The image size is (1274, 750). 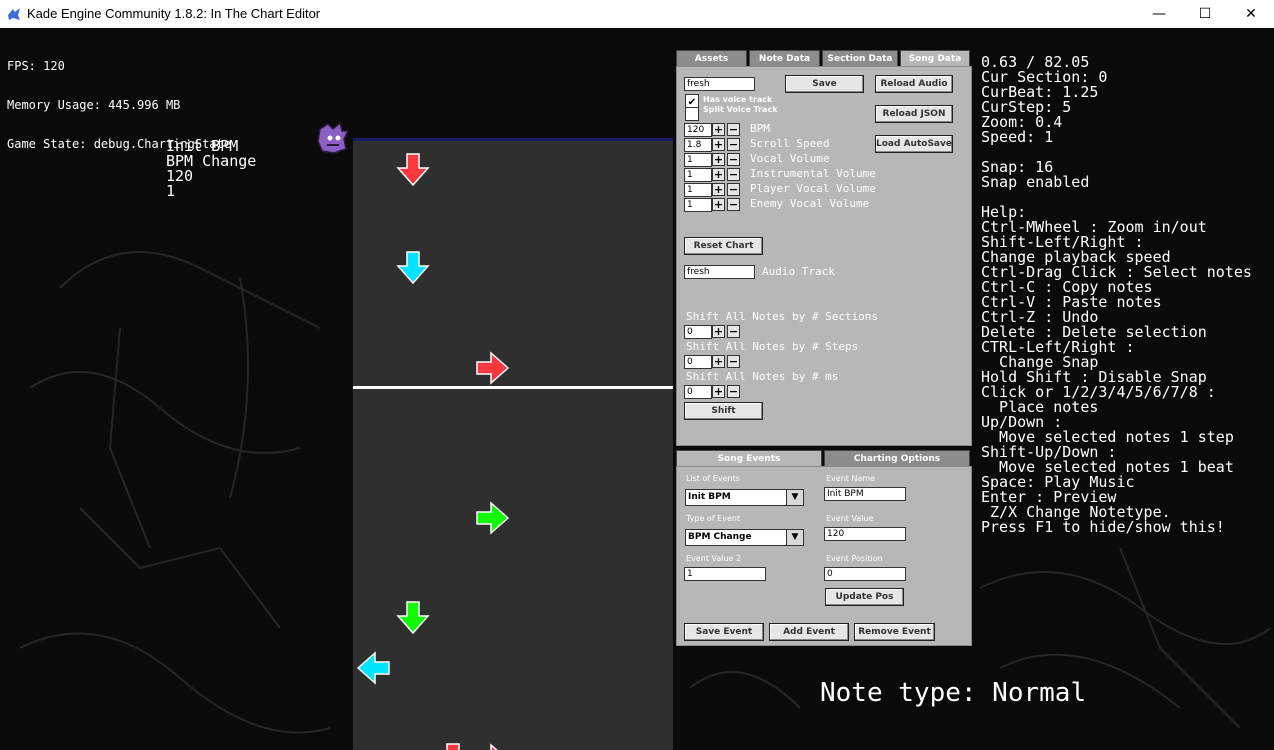 What do you see at coordinates (860, 58) in the screenshot?
I see `tab-section-data: Section Data` at bounding box center [860, 58].